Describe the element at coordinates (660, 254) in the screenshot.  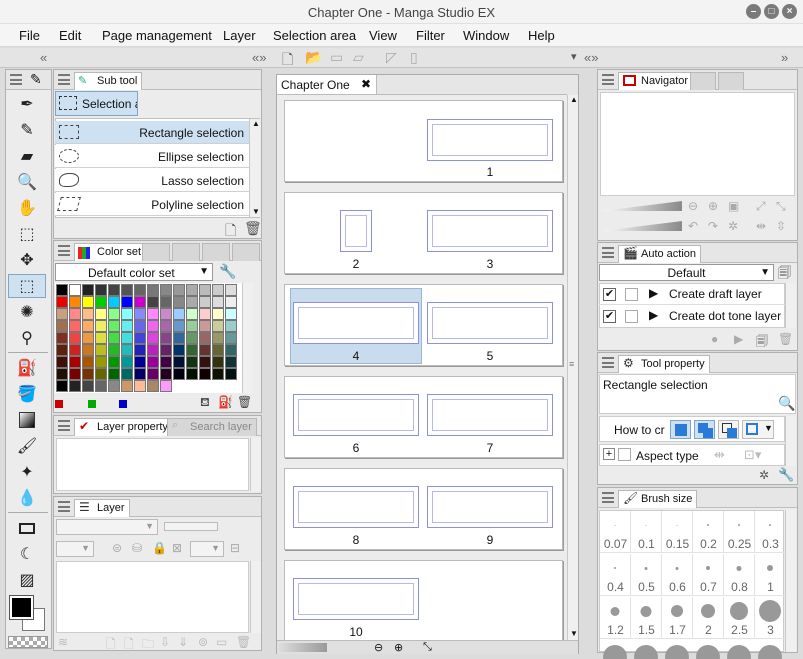
I see `tab-auto-action: 🎬 Auto action` at that location.